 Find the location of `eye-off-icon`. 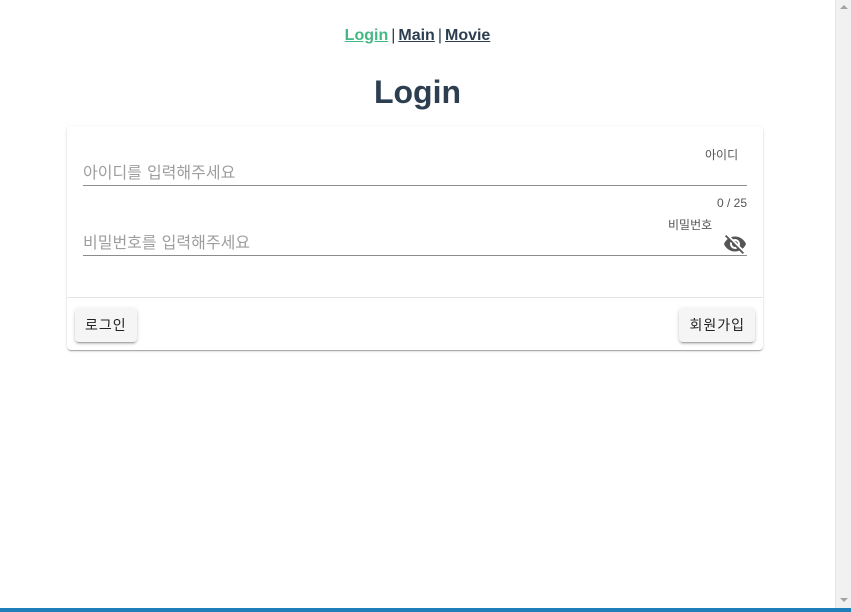

eye-off-icon is located at coordinates (735, 244).